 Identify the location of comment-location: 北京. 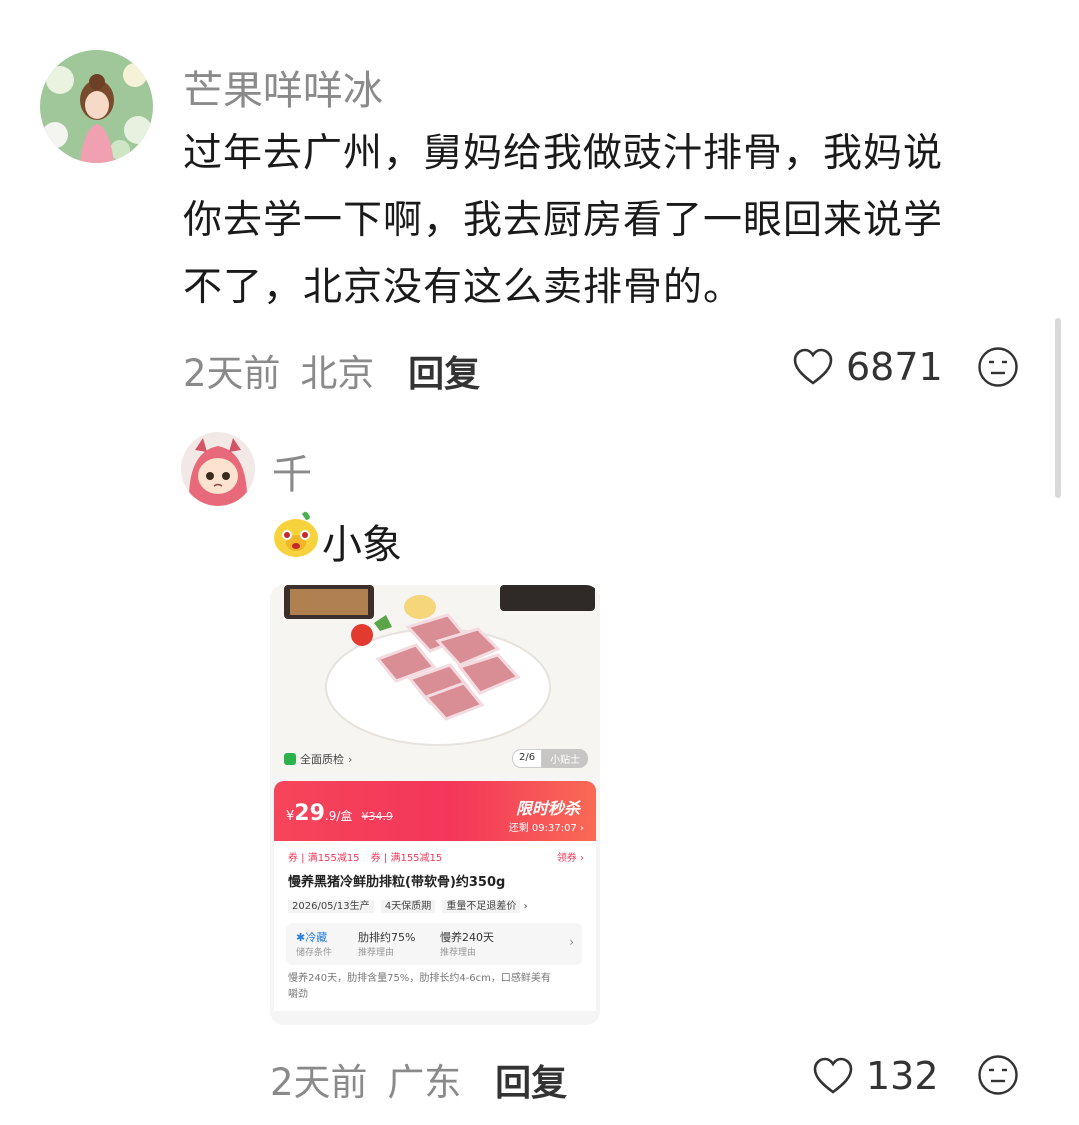
(337, 373).